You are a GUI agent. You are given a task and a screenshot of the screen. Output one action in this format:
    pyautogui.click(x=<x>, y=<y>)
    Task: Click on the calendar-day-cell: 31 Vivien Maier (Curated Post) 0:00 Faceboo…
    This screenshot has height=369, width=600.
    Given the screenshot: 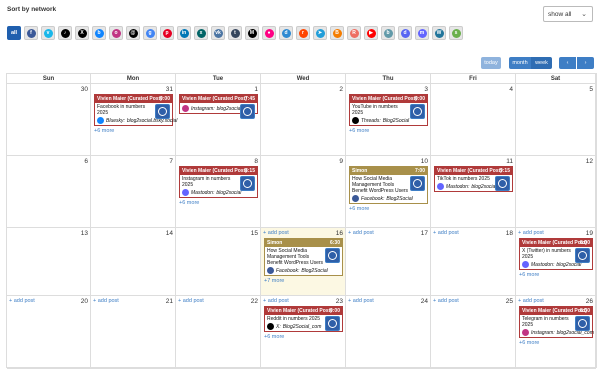 What is the action you would take?
    pyautogui.click(x=134, y=120)
    